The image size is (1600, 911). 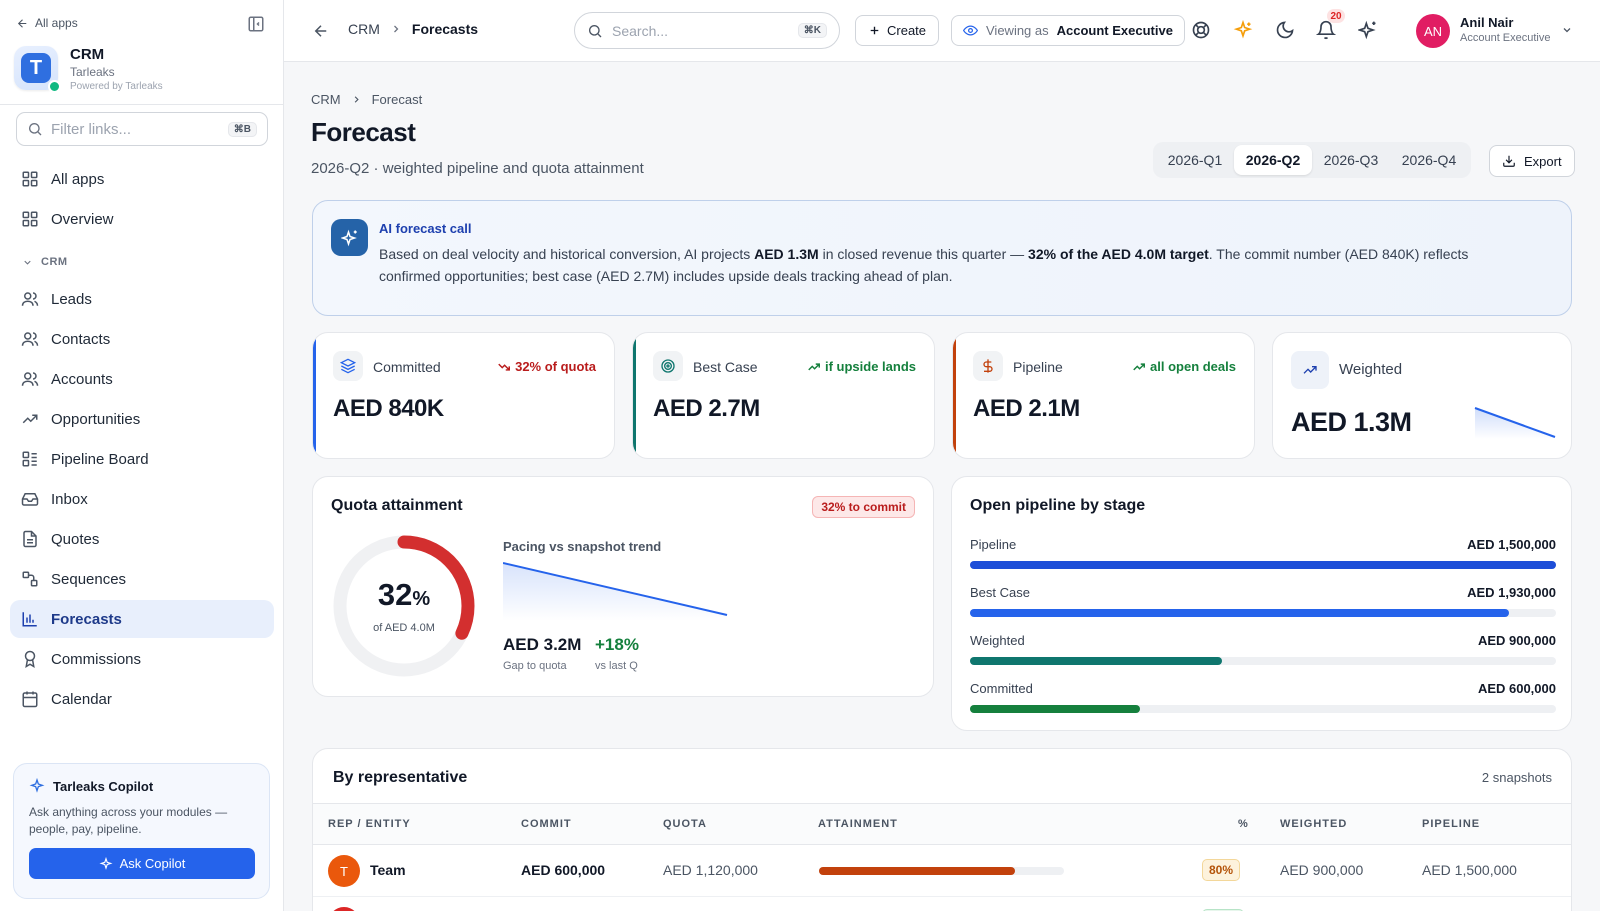 I want to click on kpi-trend: all open deals, so click(x=1184, y=366).